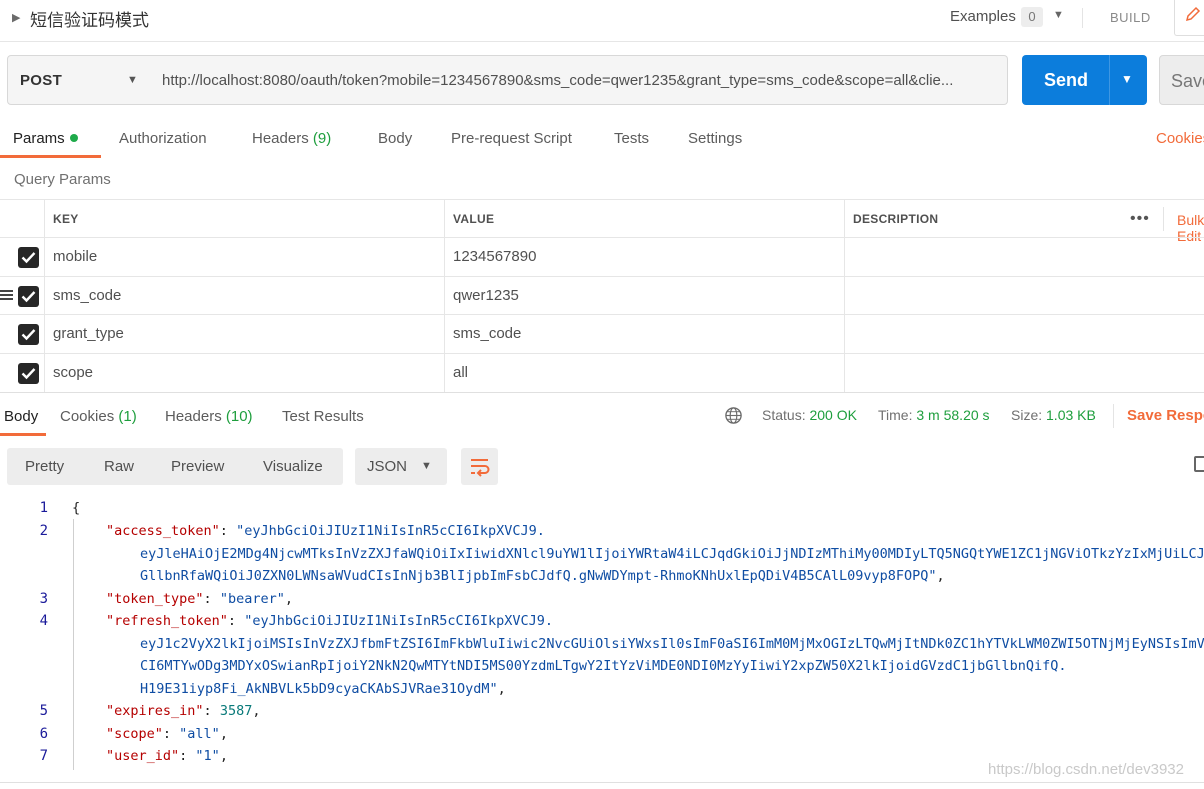 Image resolution: width=1204 pixels, height=789 pixels. I want to click on param-key: scope, so click(244, 373).